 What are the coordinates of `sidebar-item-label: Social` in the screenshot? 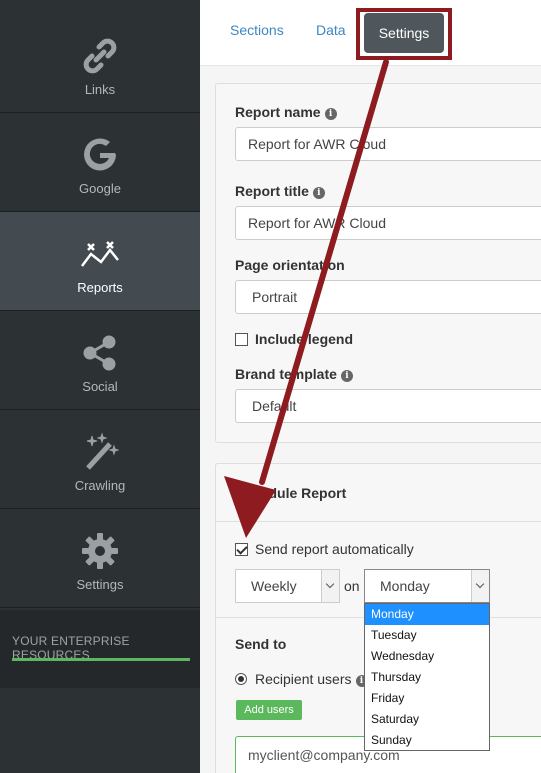 It's located at (100, 386).